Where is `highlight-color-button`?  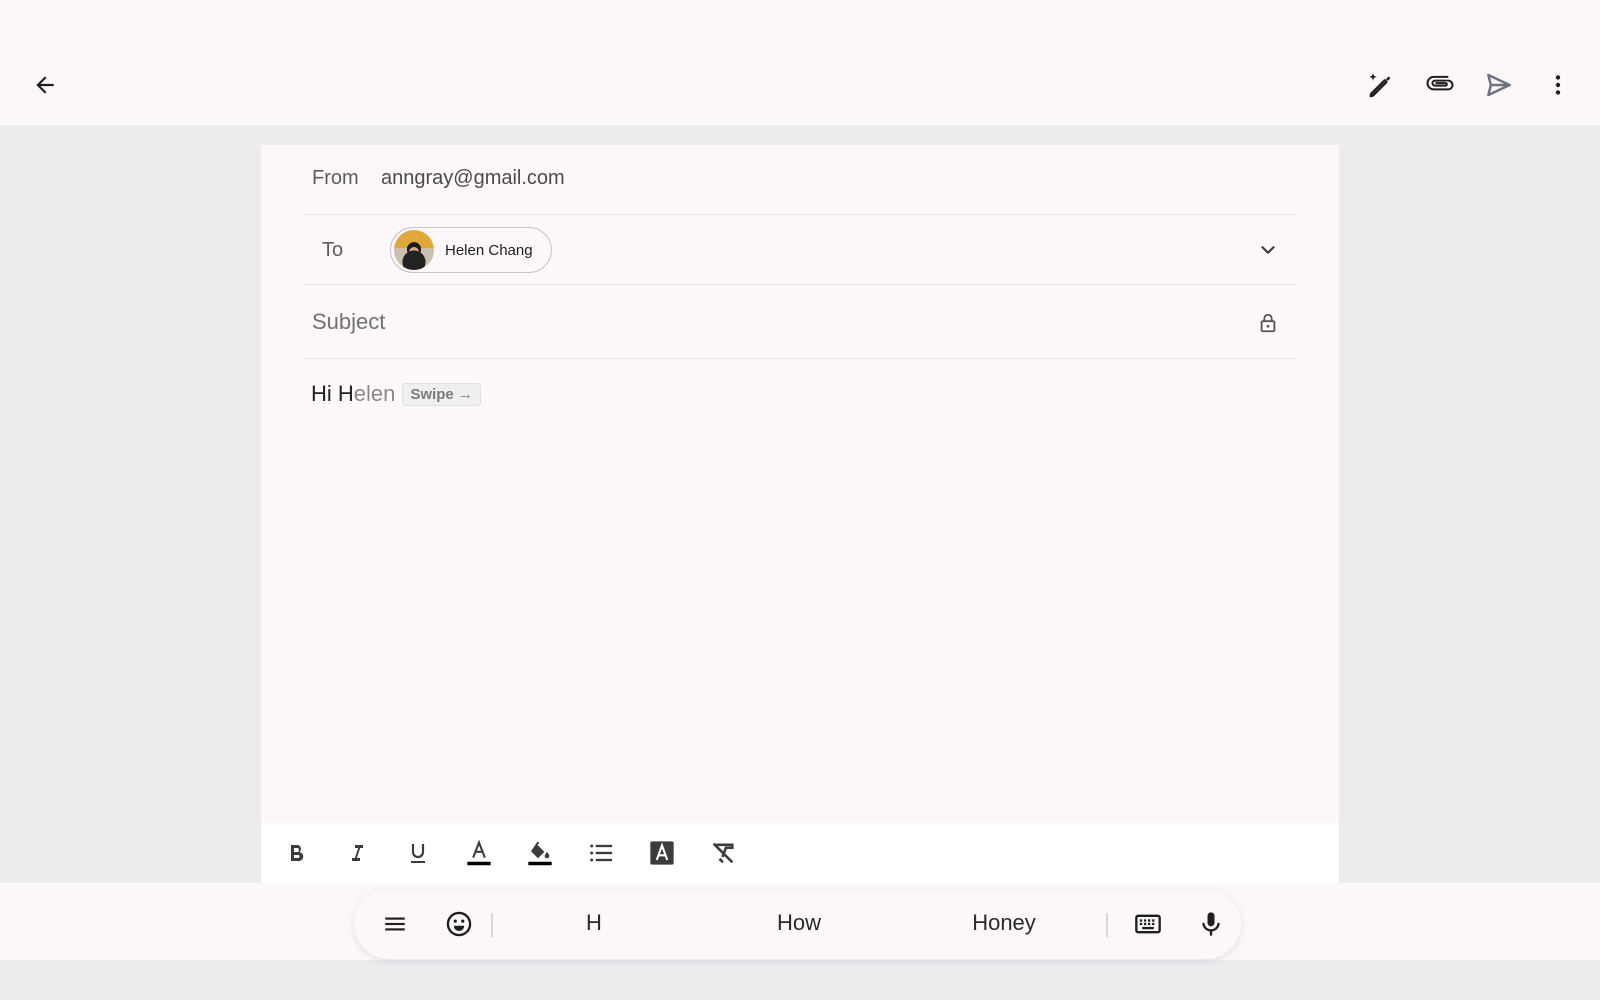 highlight-color-button is located at coordinates (540, 853).